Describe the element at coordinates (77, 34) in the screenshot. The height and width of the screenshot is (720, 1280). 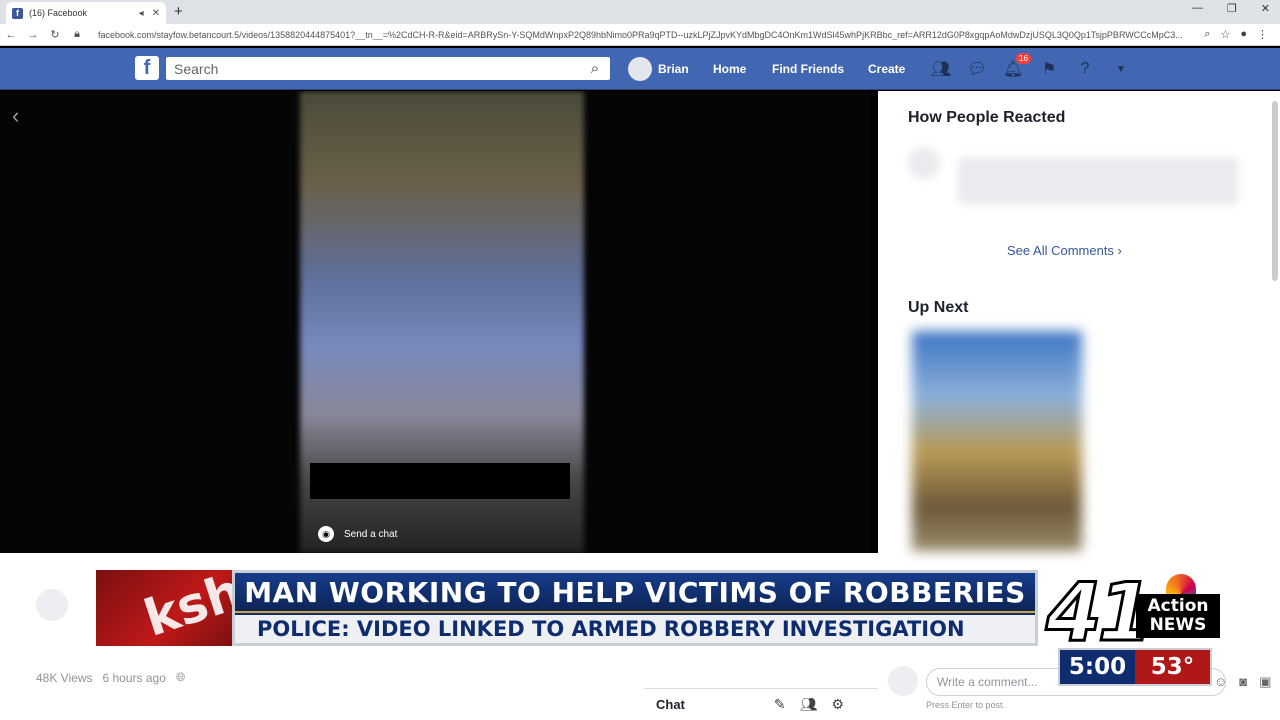
I see `lock-icon: 🔒︎` at that location.